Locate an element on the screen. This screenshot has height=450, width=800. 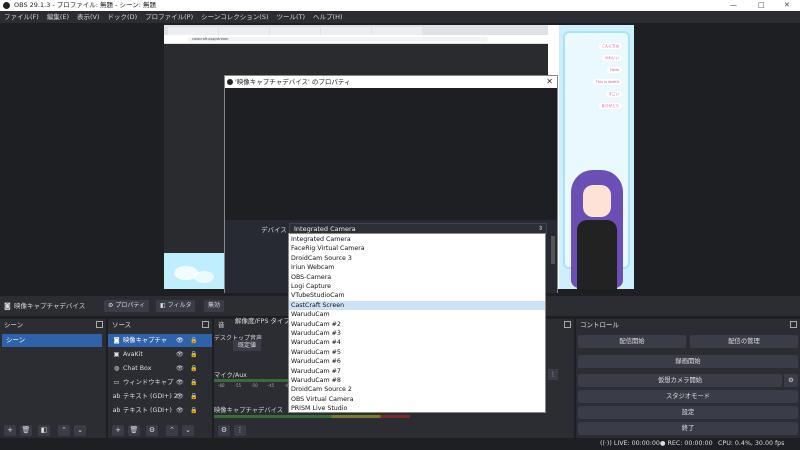
dropdown-option: OBS-Camera is located at coordinates (417, 277).